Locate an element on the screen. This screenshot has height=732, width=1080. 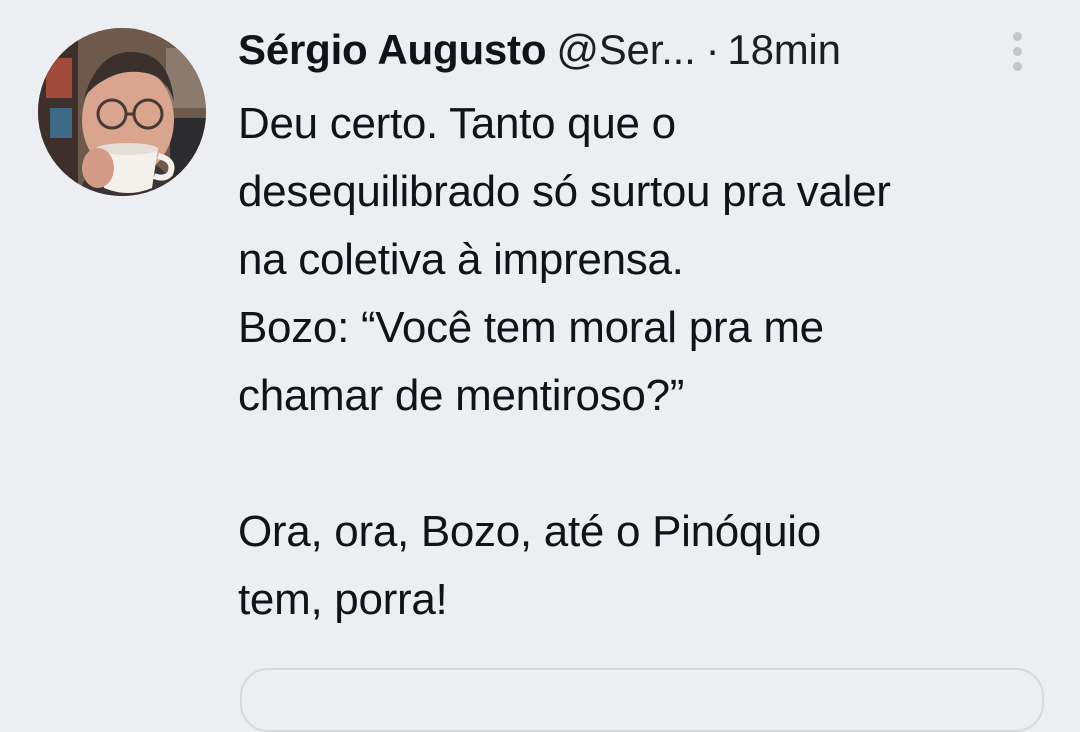
embedded-card is located at coordinates (642, 700).